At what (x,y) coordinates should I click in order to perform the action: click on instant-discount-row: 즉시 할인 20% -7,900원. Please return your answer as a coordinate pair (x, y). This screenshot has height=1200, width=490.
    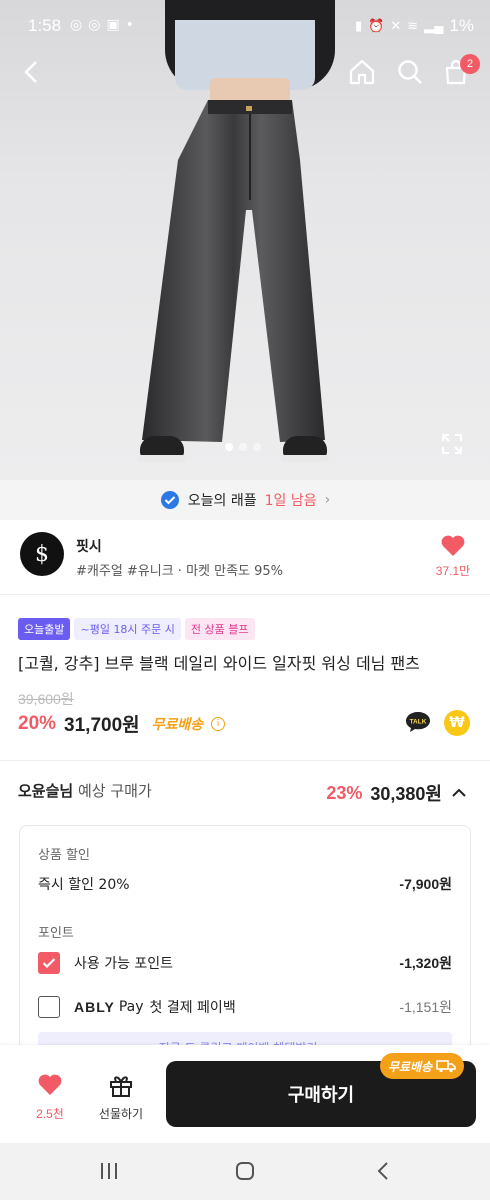
    Looking at the image, I should click on (245, 884).